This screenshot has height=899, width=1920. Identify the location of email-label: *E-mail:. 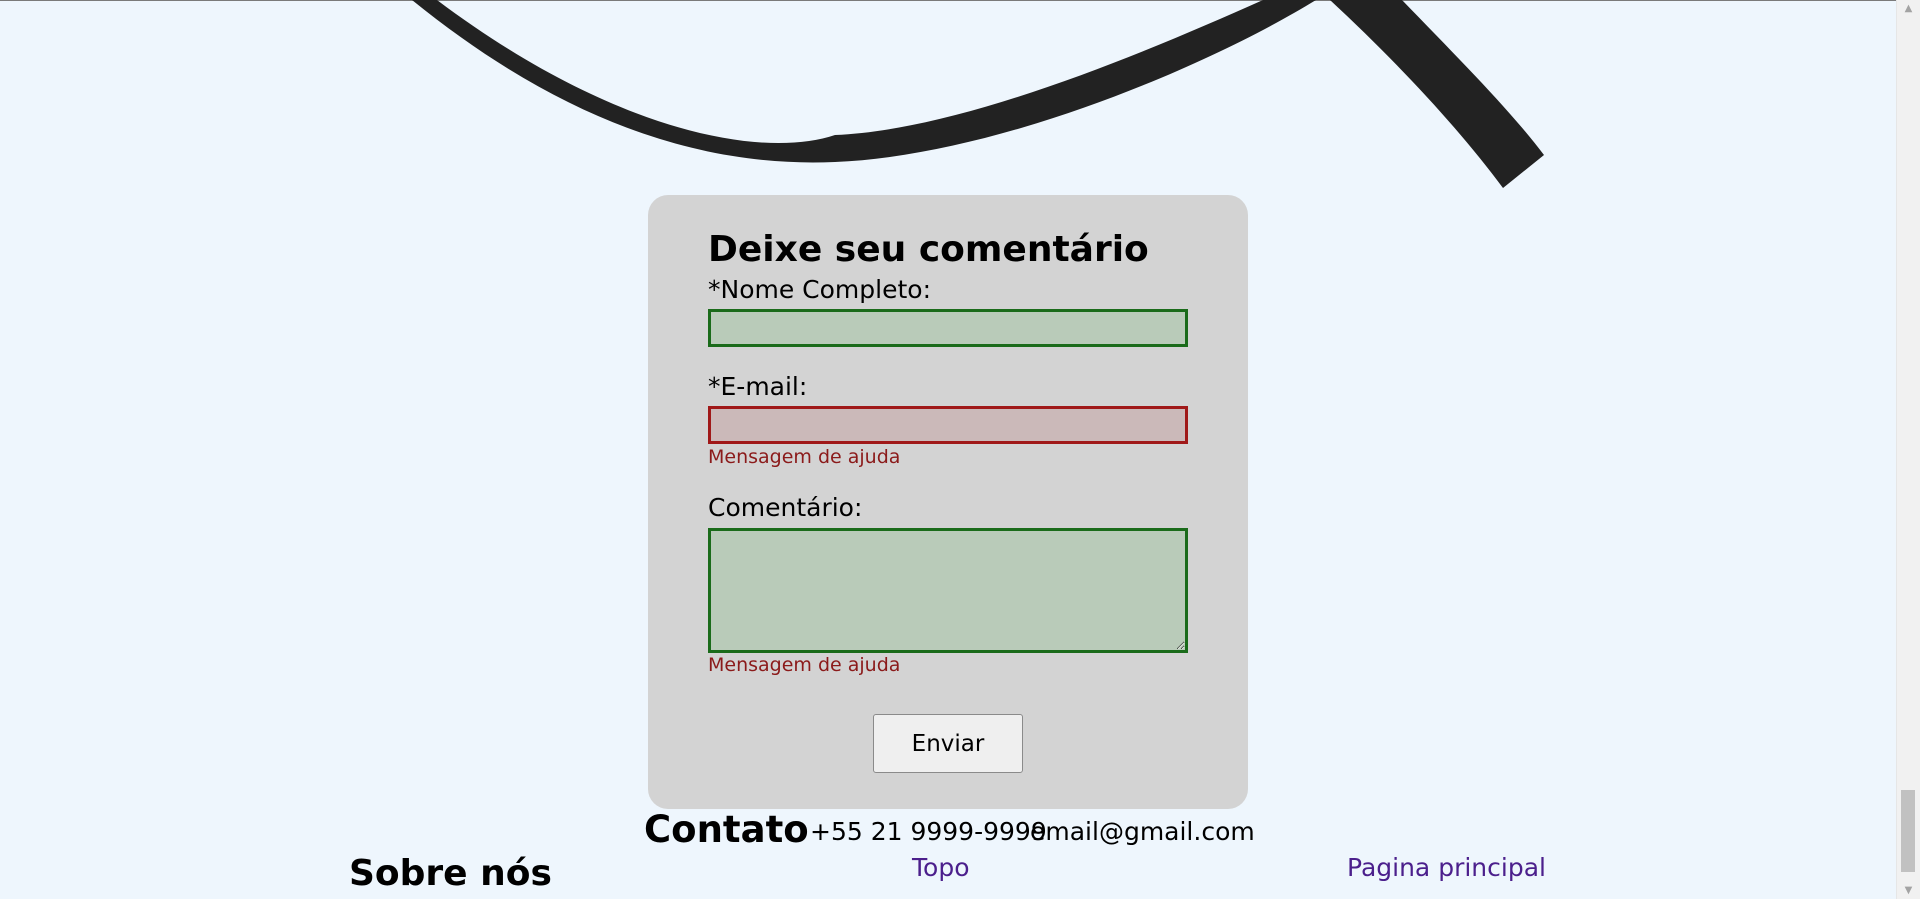
(758, 386).